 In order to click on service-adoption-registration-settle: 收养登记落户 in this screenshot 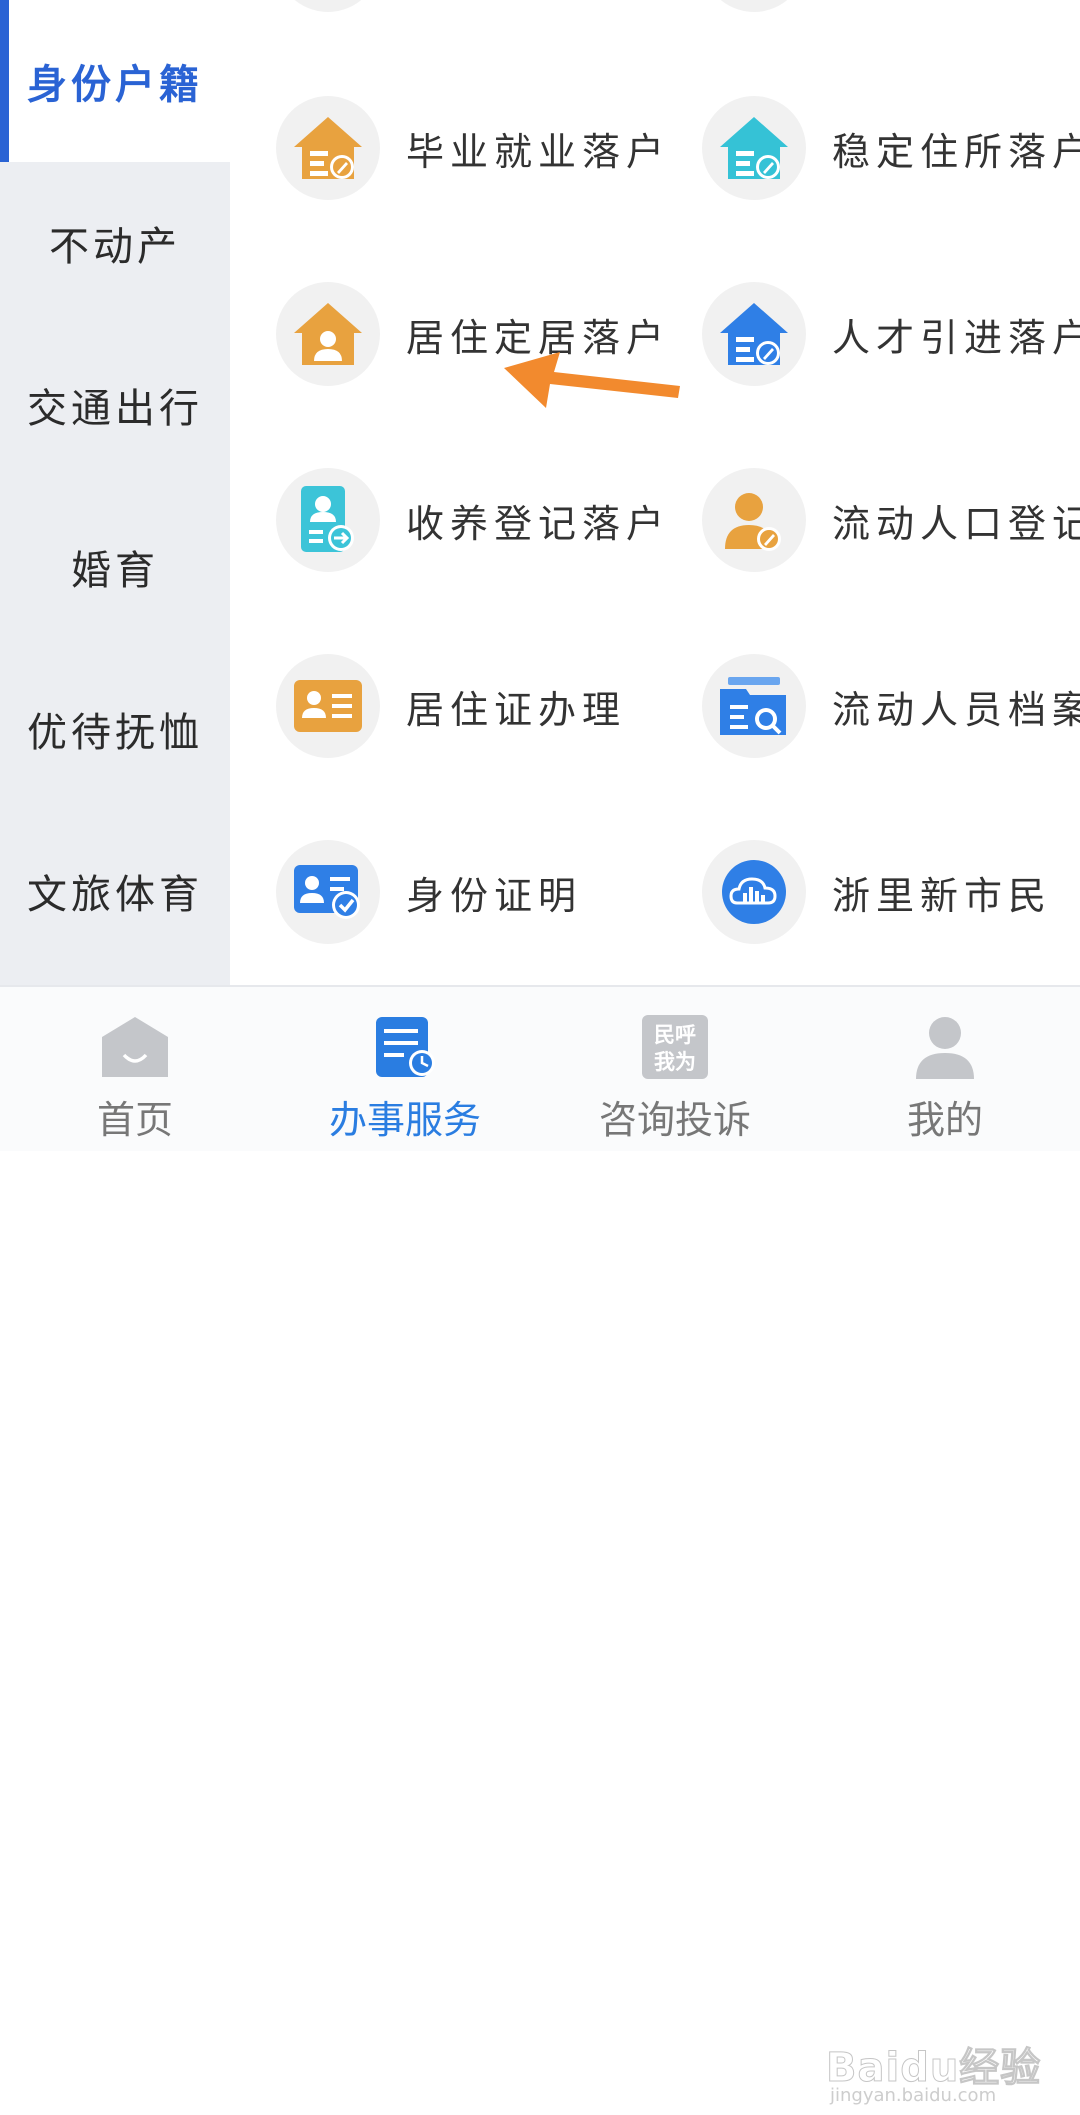, I will do `click(473, 520)`.